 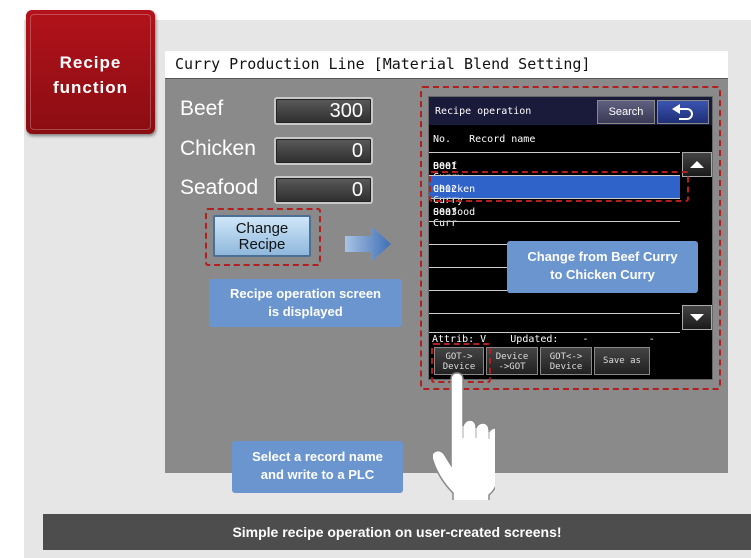 I want to click on pointing-hand-icon, so click(x=464, y=436).